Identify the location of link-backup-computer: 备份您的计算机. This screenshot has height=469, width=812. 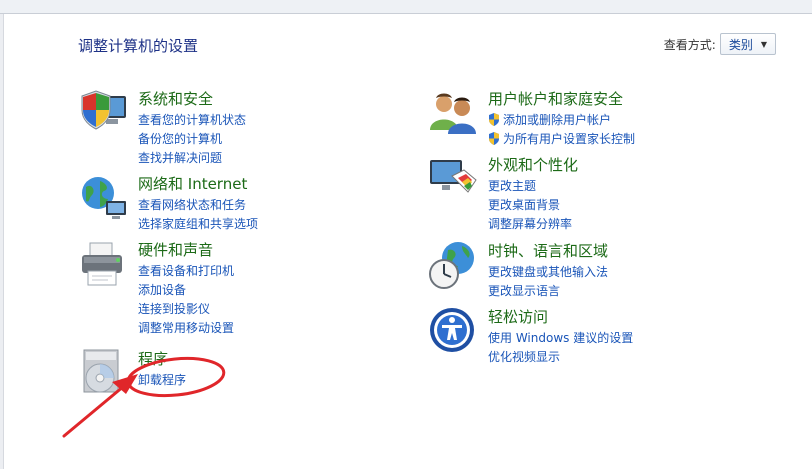
(192, 139).